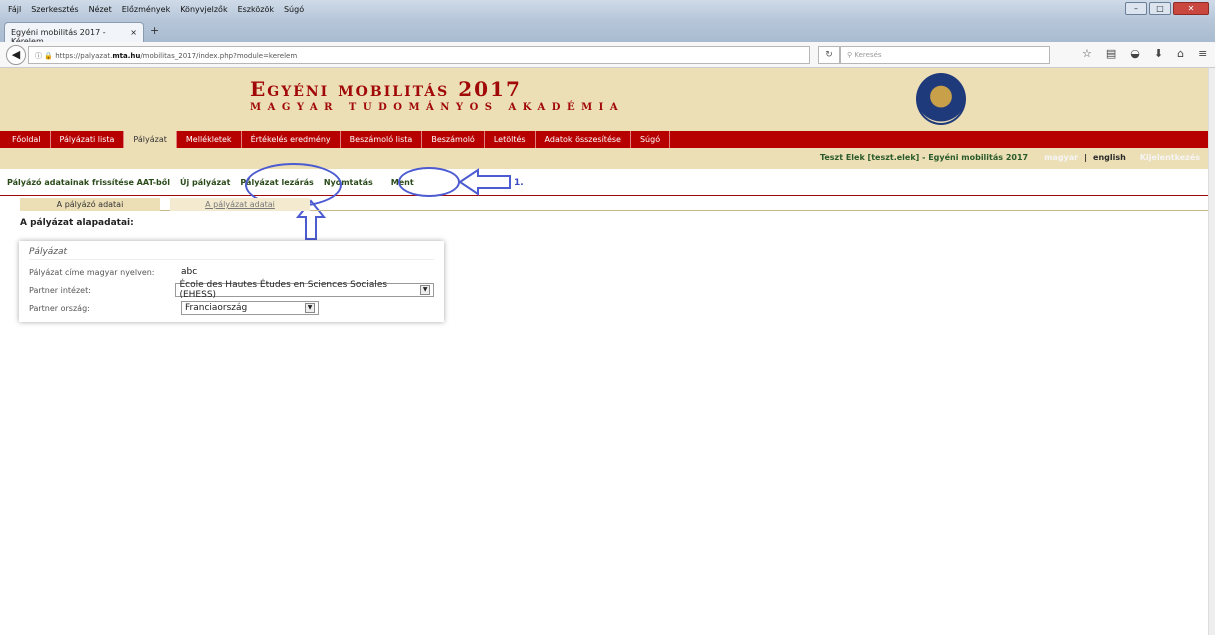 Image resolution: width=1215 pixels, height=635 pixels. Describe the element at coordinates (437, 107) in the screenshot. I see `site-subtitle: Magyar Tudományos Akadémia` at that location.